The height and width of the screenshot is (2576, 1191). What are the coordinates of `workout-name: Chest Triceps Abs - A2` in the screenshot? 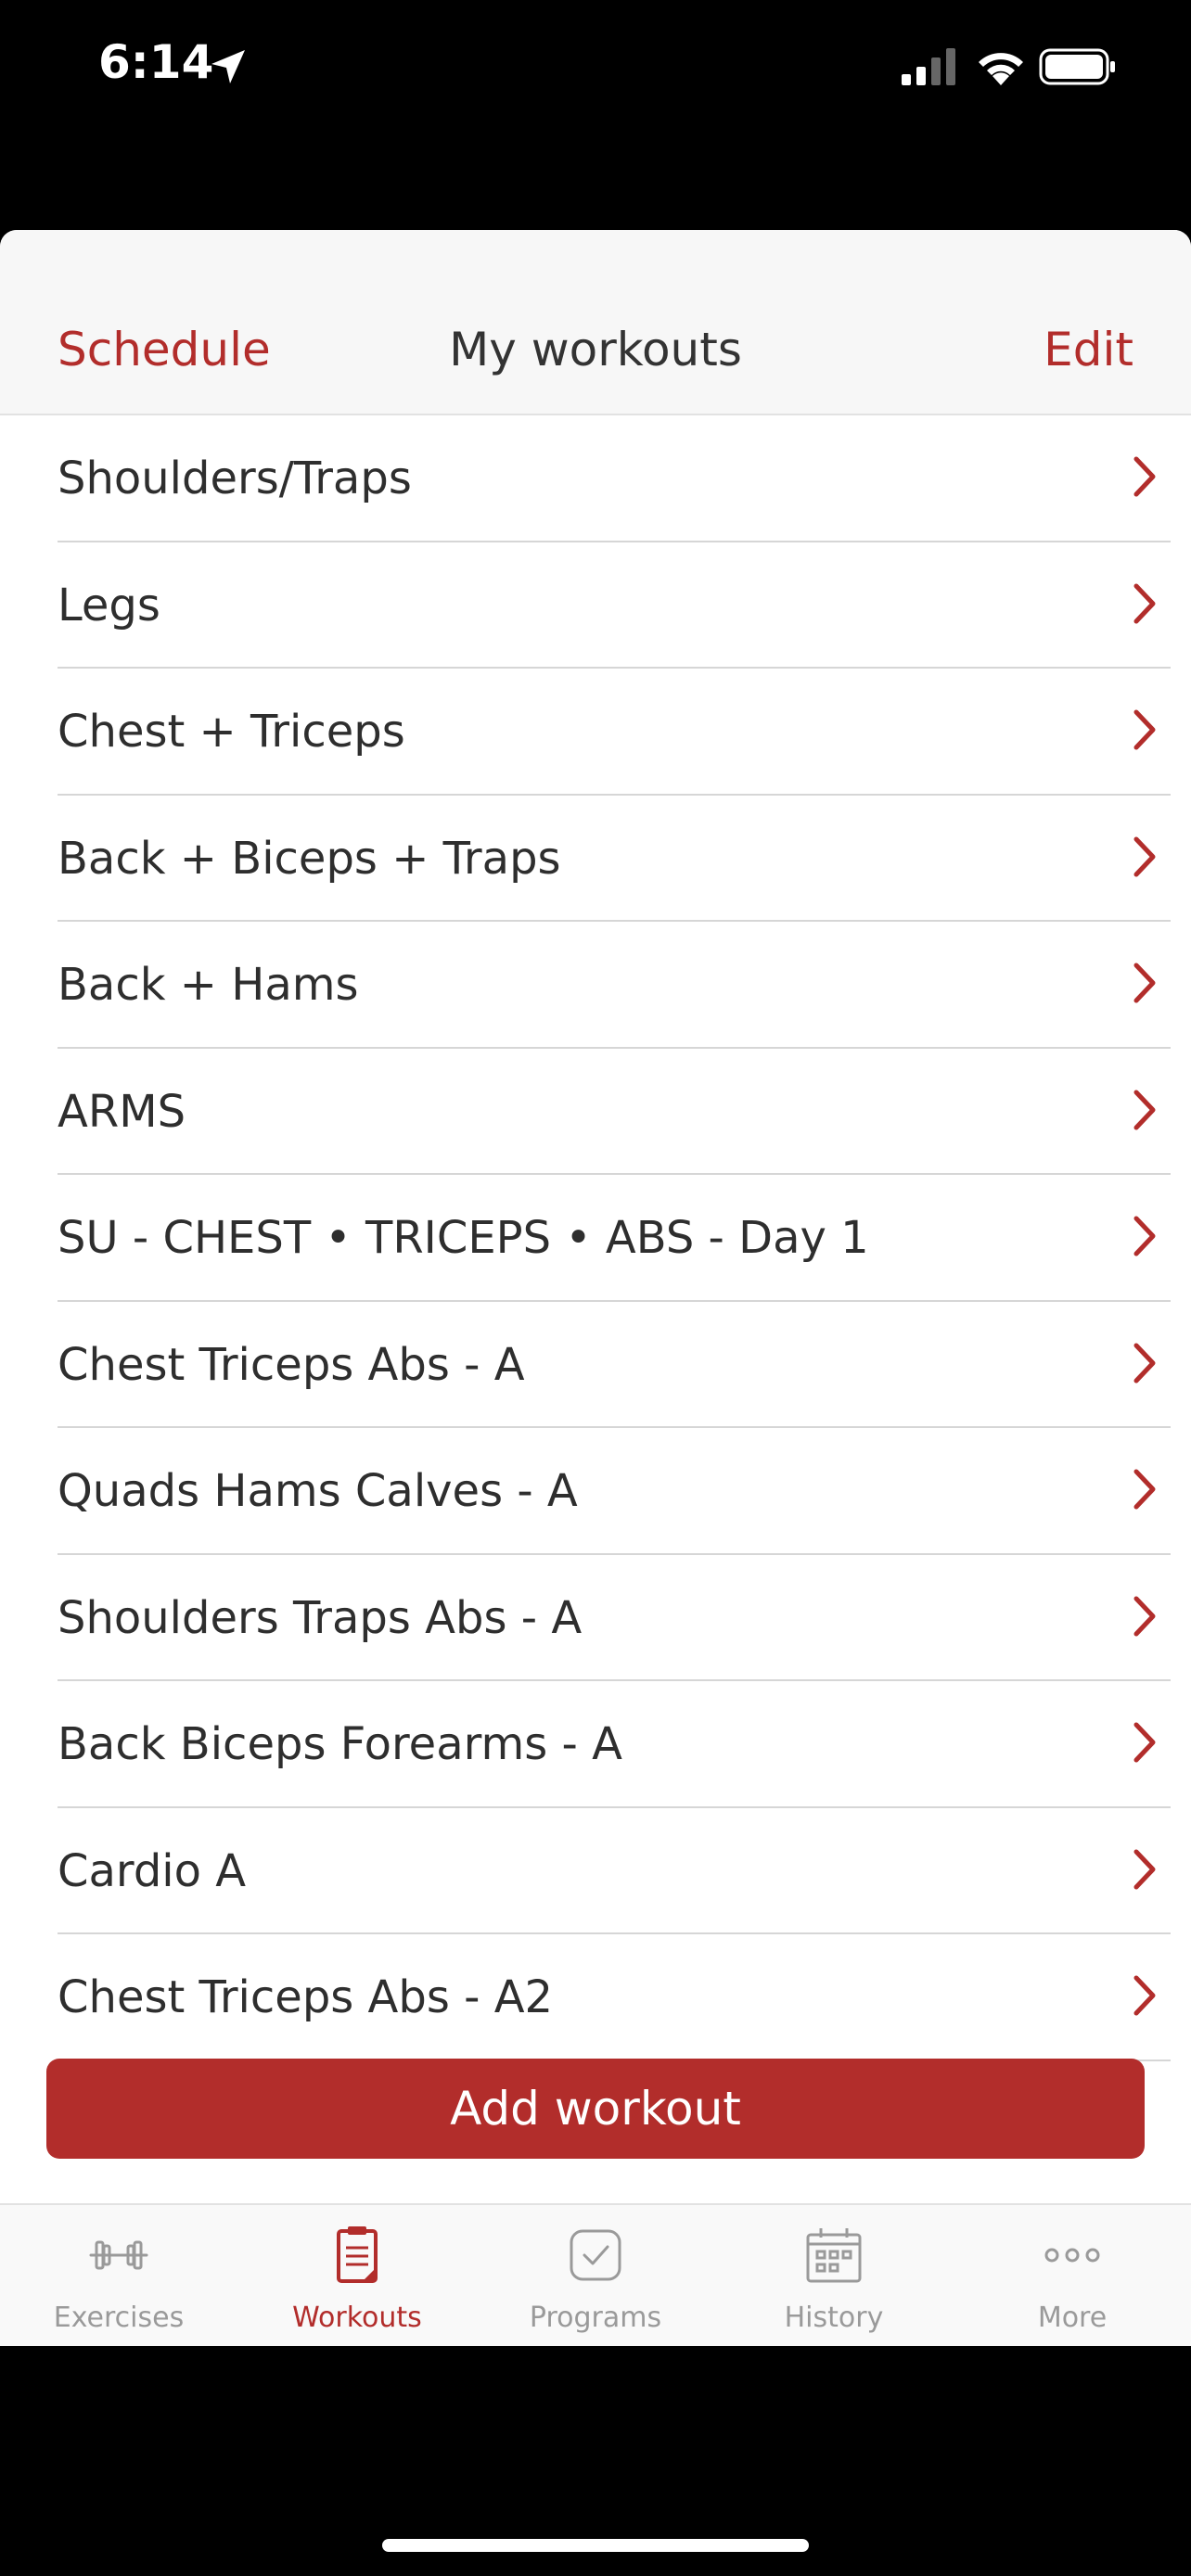 It's located at (306, 1997).